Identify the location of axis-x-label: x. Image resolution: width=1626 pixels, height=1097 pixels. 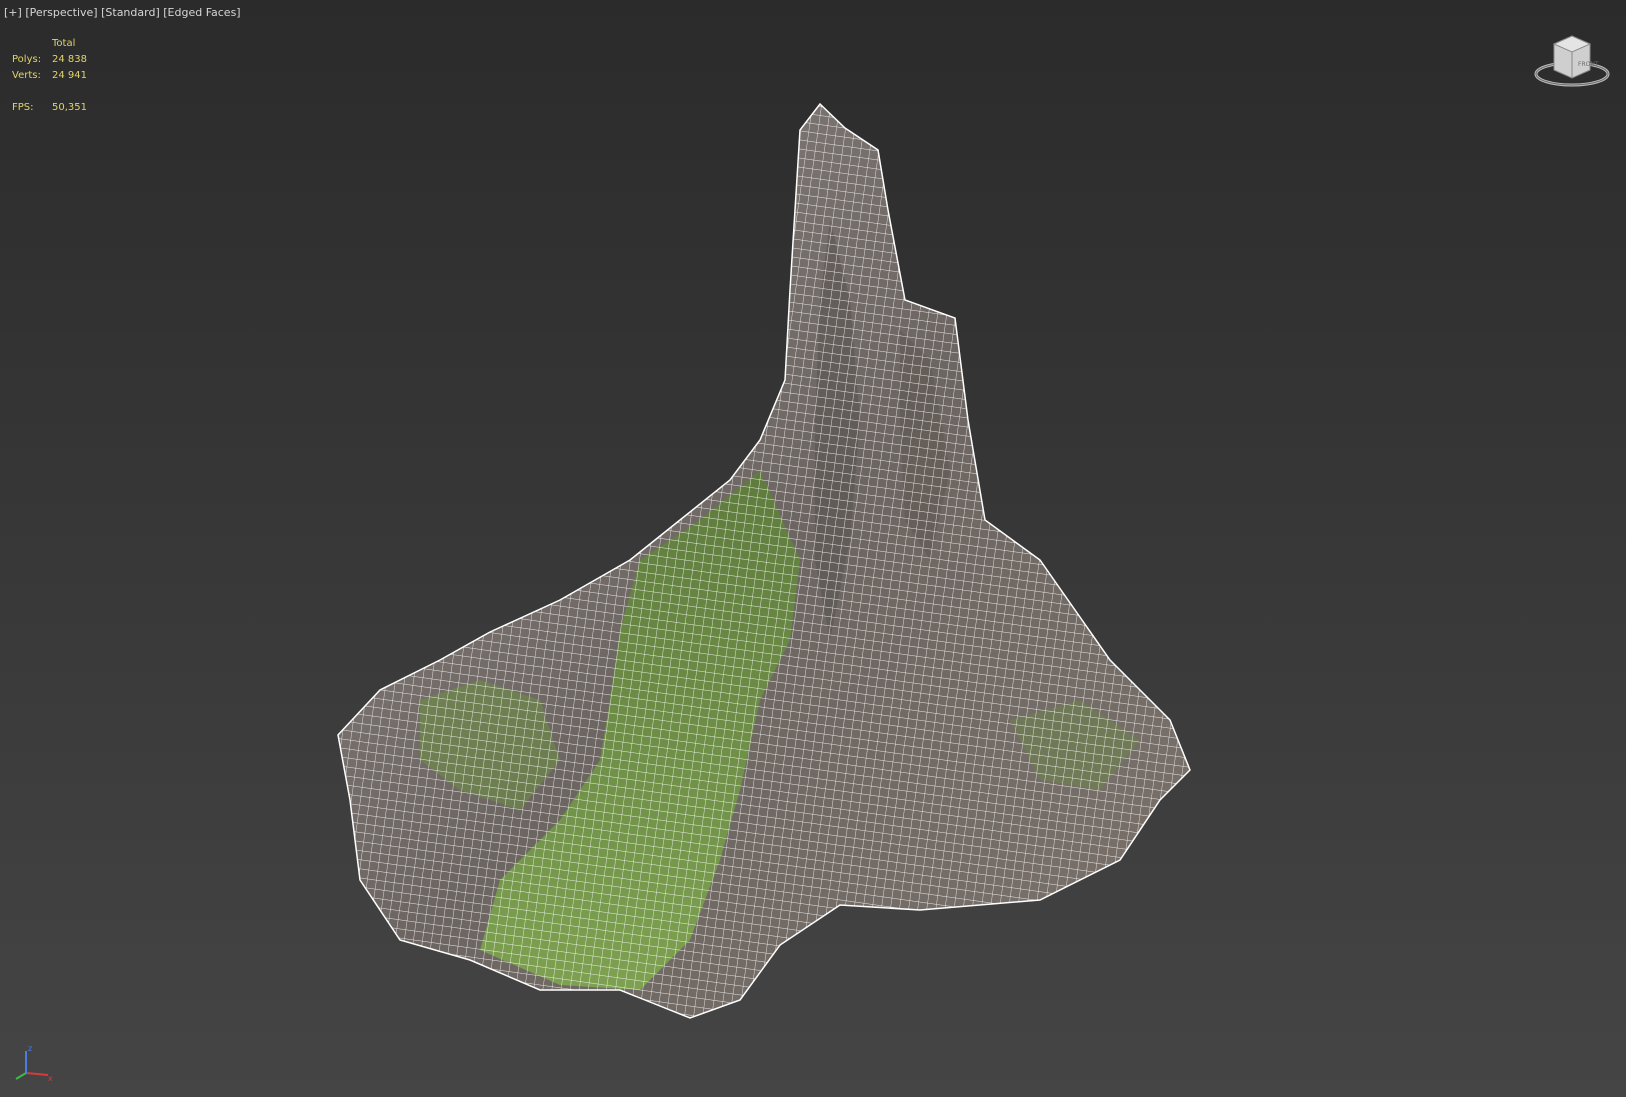
(50, 1078).